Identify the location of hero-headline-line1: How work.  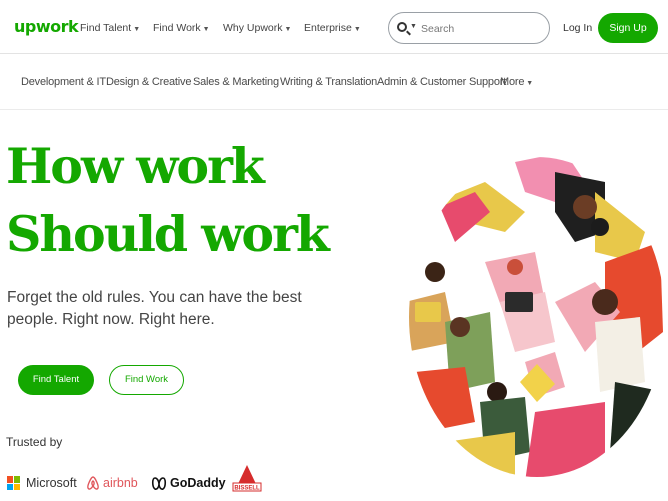
(135, 166).